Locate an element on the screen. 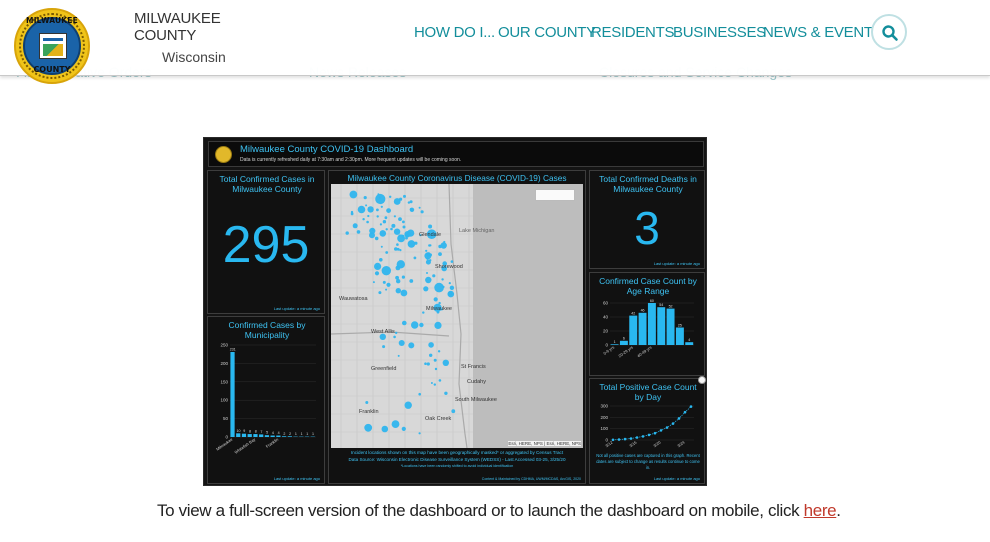  county-seal-logo: MILWAUKEE COUNTY is located at coordinates (52, 46).